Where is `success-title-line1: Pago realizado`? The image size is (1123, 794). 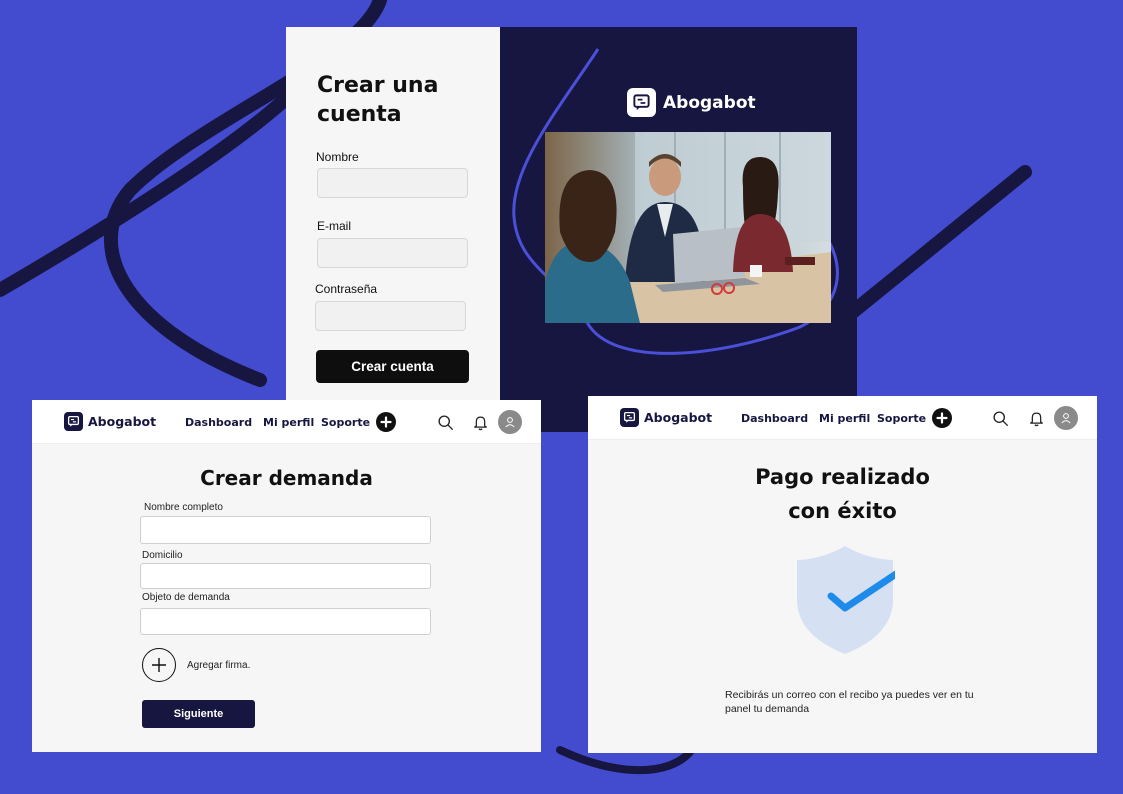
success-title-line1: Pago realizado is located at coordinates (842, 477).